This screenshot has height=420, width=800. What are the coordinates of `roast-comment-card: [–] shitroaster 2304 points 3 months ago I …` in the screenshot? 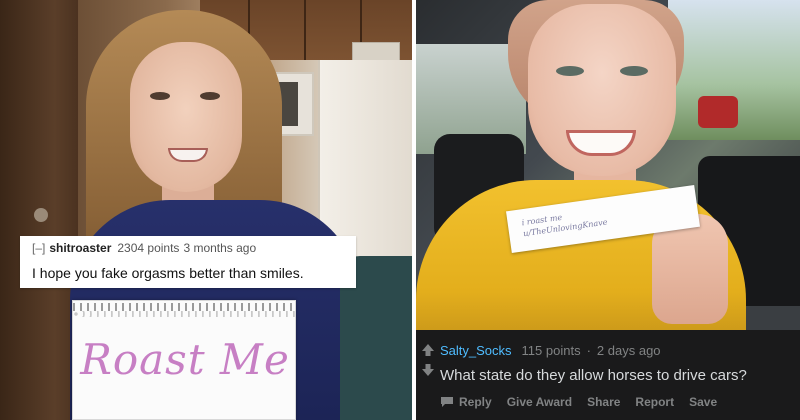 It's located at (188, 262).